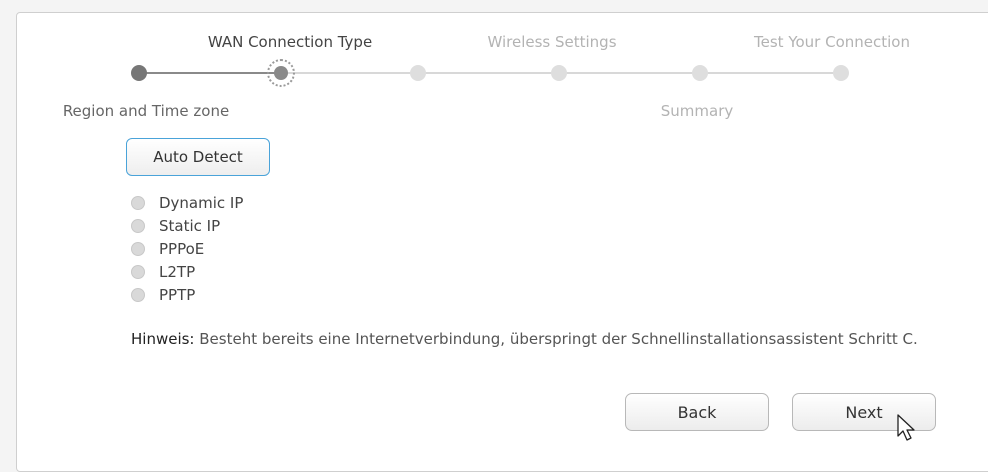 The image size is (988, 472). I want to click on radio-label: Dynamic IP, so click(201, 202).